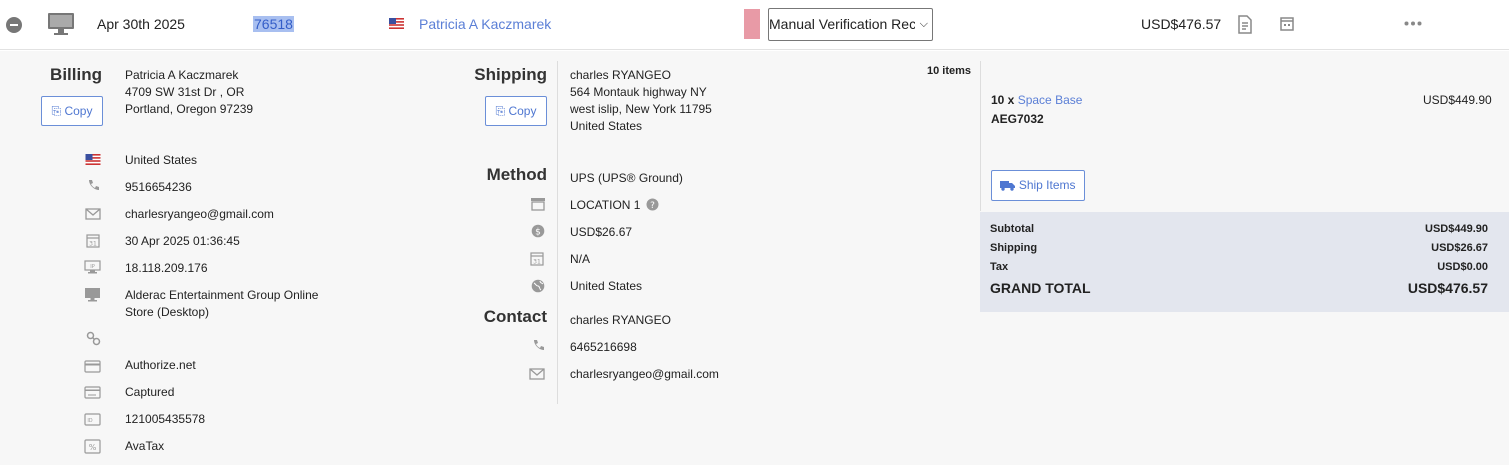  Describe the element at coordinates (1245, 24) in the screenshot. I see `invoice-icon` at that location.